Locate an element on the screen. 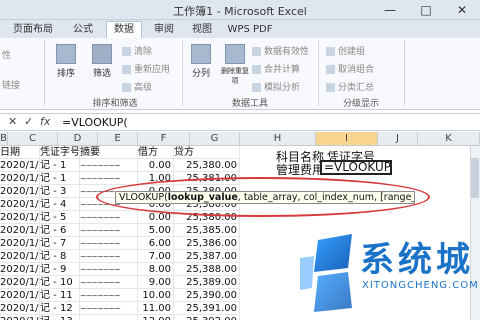 The image size is (480, 320). cell-debit: 8.00 is located at coordinates (156, 269).